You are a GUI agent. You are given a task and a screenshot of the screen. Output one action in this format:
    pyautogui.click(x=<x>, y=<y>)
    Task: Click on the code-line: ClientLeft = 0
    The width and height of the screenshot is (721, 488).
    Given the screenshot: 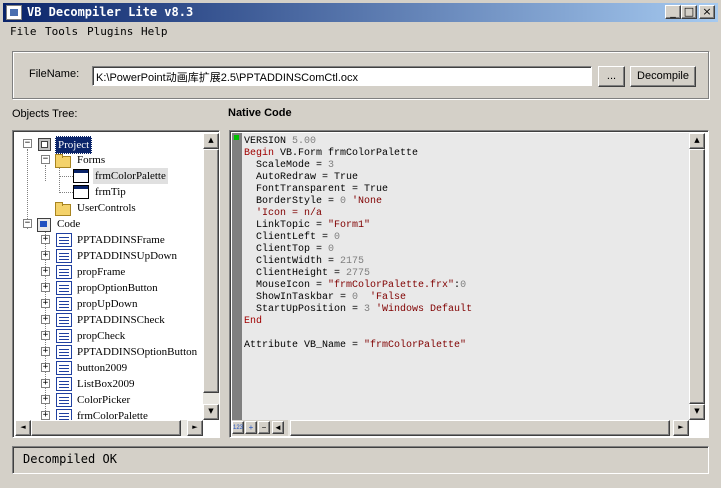 What is the action you would take?
    pyautogui.click(x=292, y=237)
    